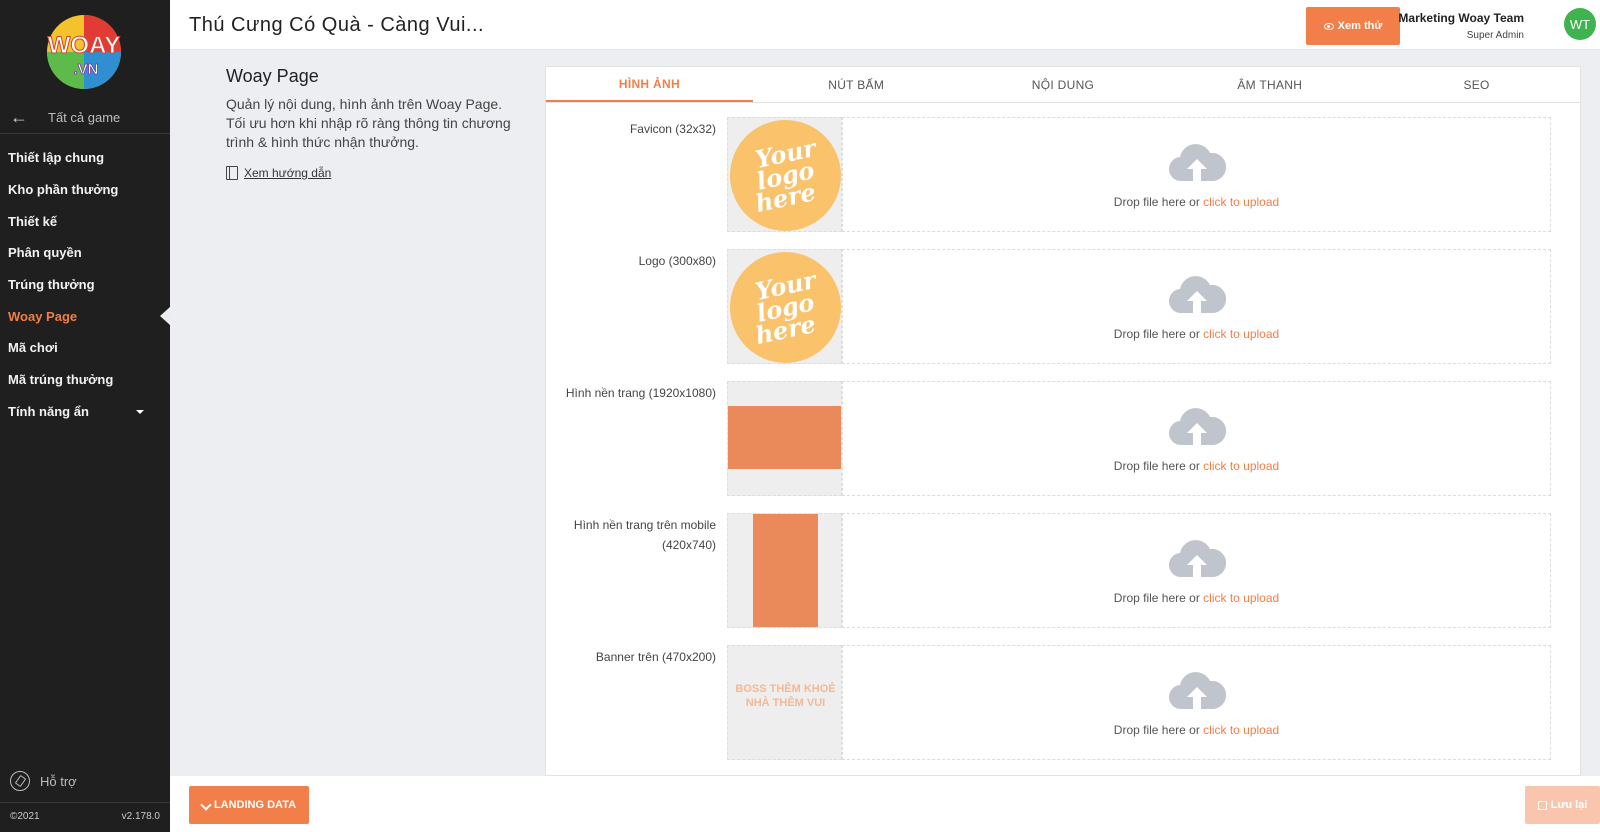 This screenshot has width=1600, height=832. I want to click on floppy-icon, so click(1542, 805).